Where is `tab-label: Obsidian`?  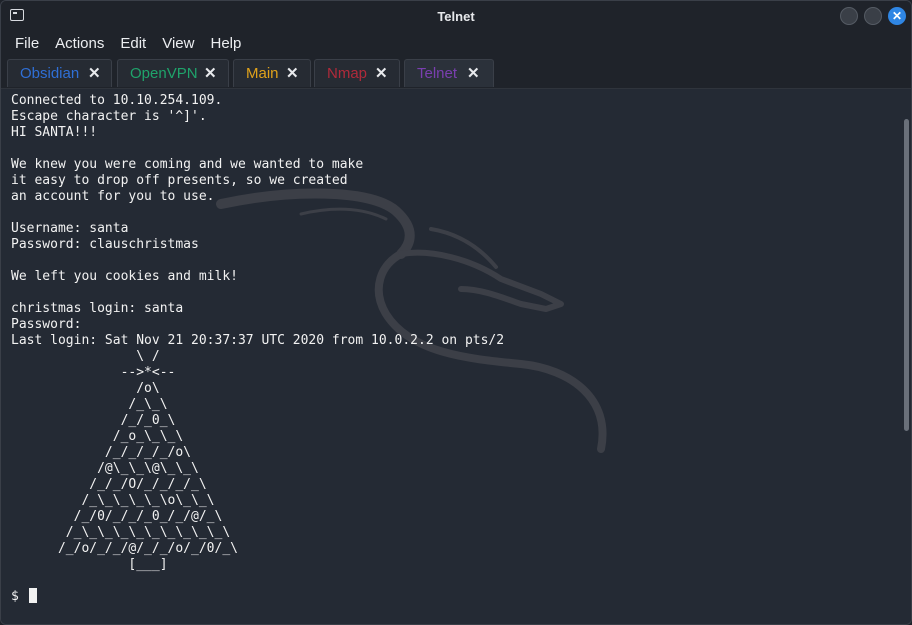
tab-label: Obsidian is located at coordinates (50, 73).